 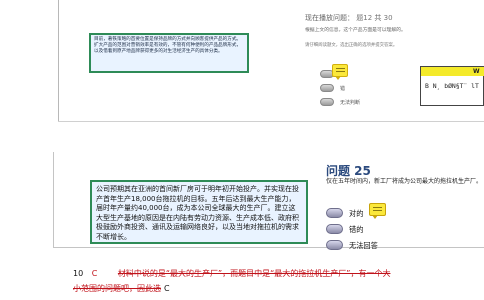 I want to click on answer-letter: C, so click(x=94, y=273).